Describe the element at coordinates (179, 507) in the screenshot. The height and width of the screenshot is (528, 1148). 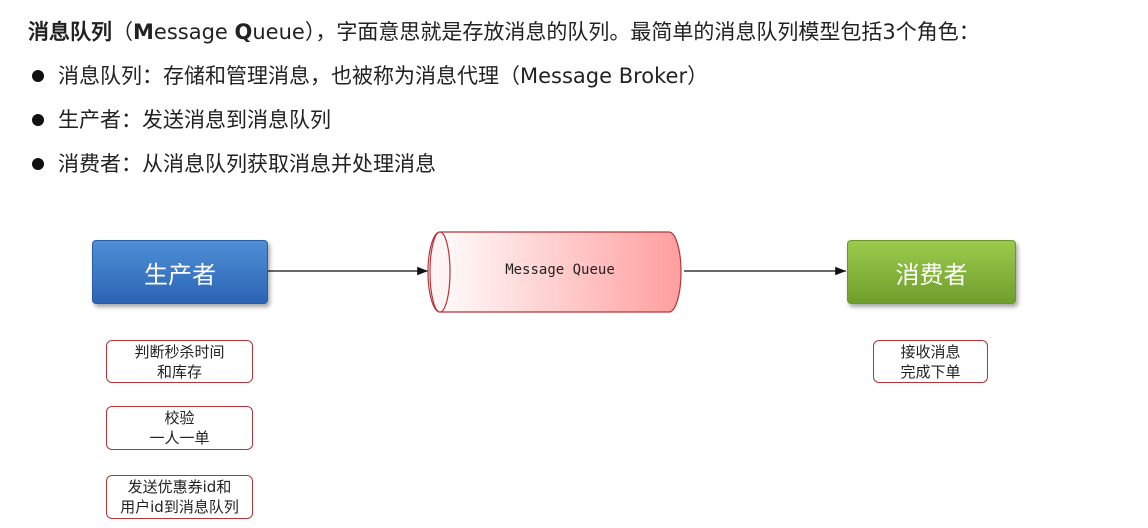
I see `note-line: 用户id到消息队列` at that location.